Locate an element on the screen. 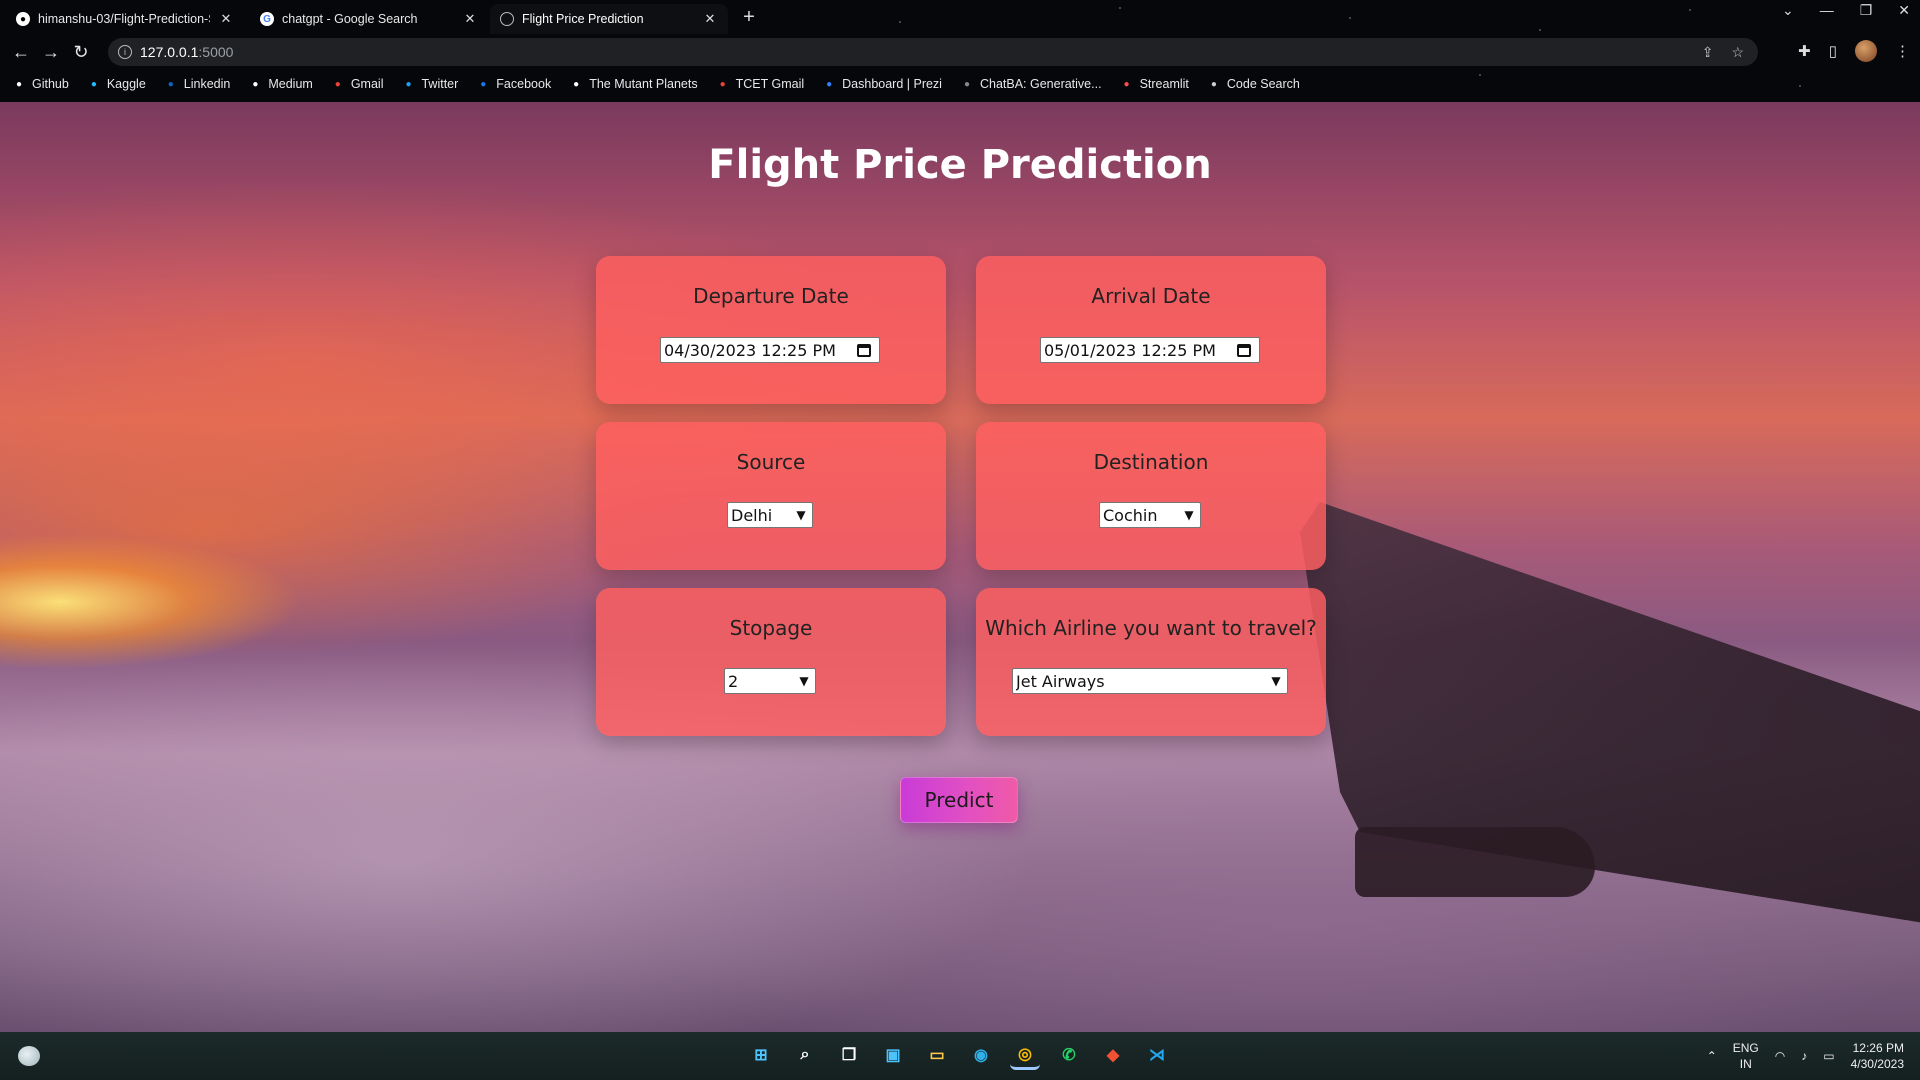  destination-select: Cochin ▼ is located at coordinates (1150, 515).